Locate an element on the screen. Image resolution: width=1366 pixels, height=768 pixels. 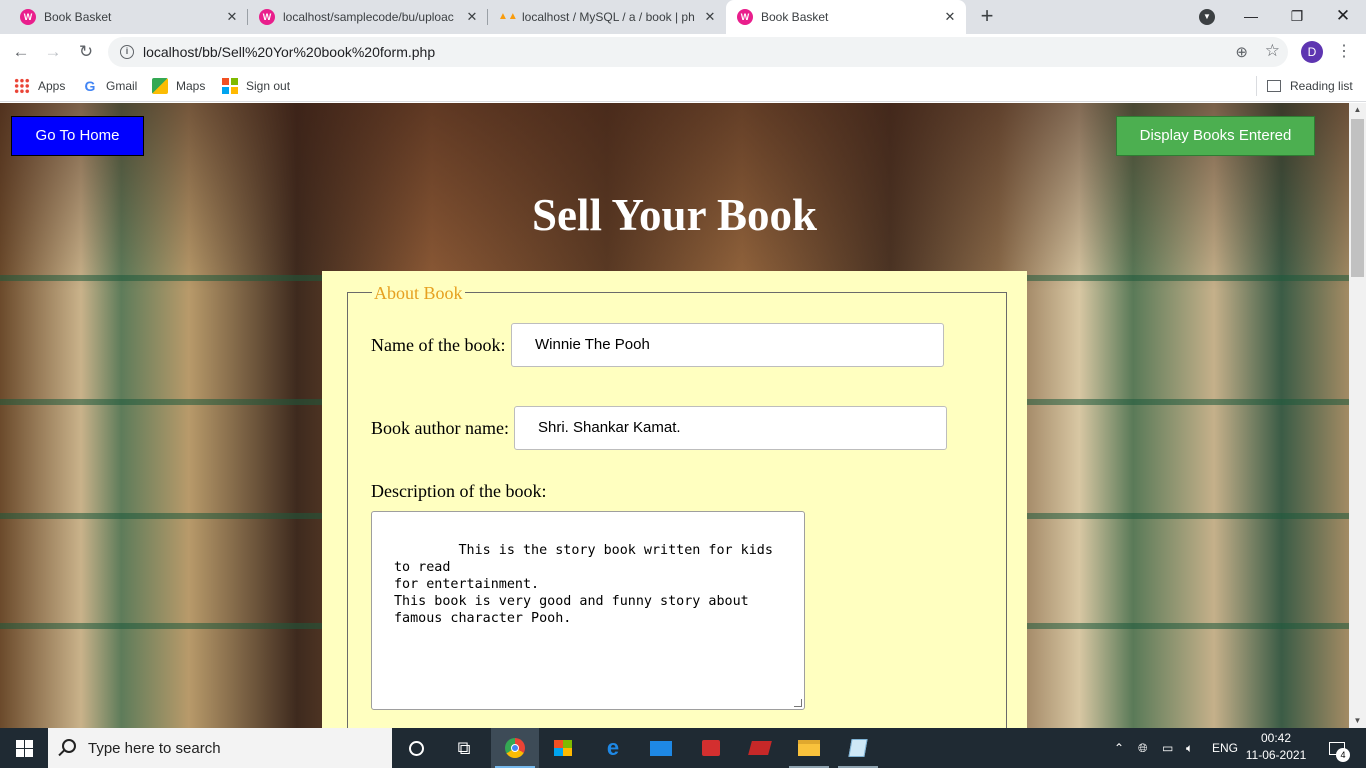
clock-date: 11-06-2021 is located at coordinates (1276, 755).